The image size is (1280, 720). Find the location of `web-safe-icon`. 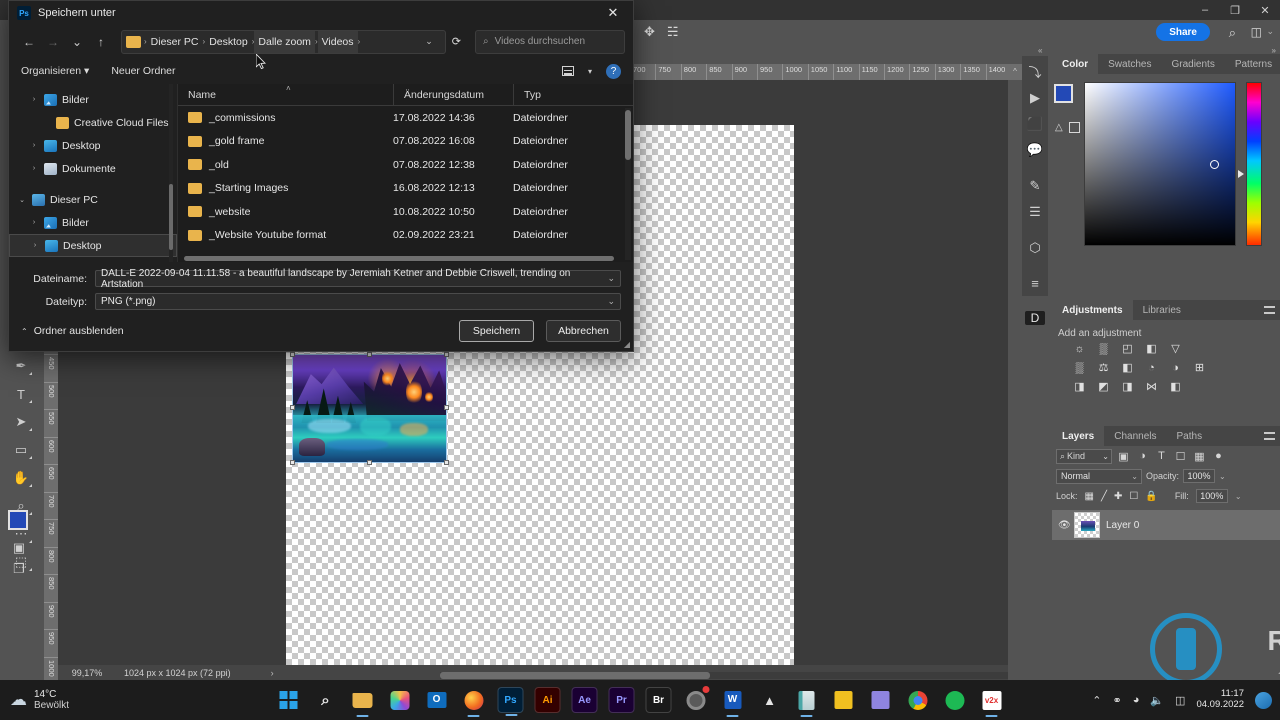

web-safe-icon is located at coordinates (1074, 127).